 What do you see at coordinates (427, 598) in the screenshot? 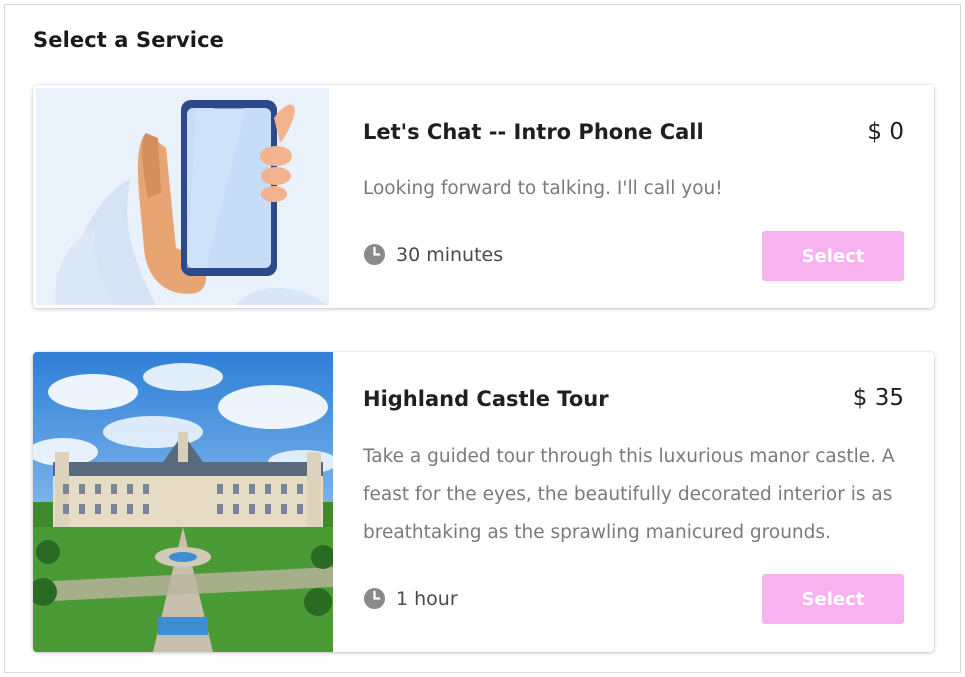
I see `duration-label: 1 hour` at bounding box center [427, 598].